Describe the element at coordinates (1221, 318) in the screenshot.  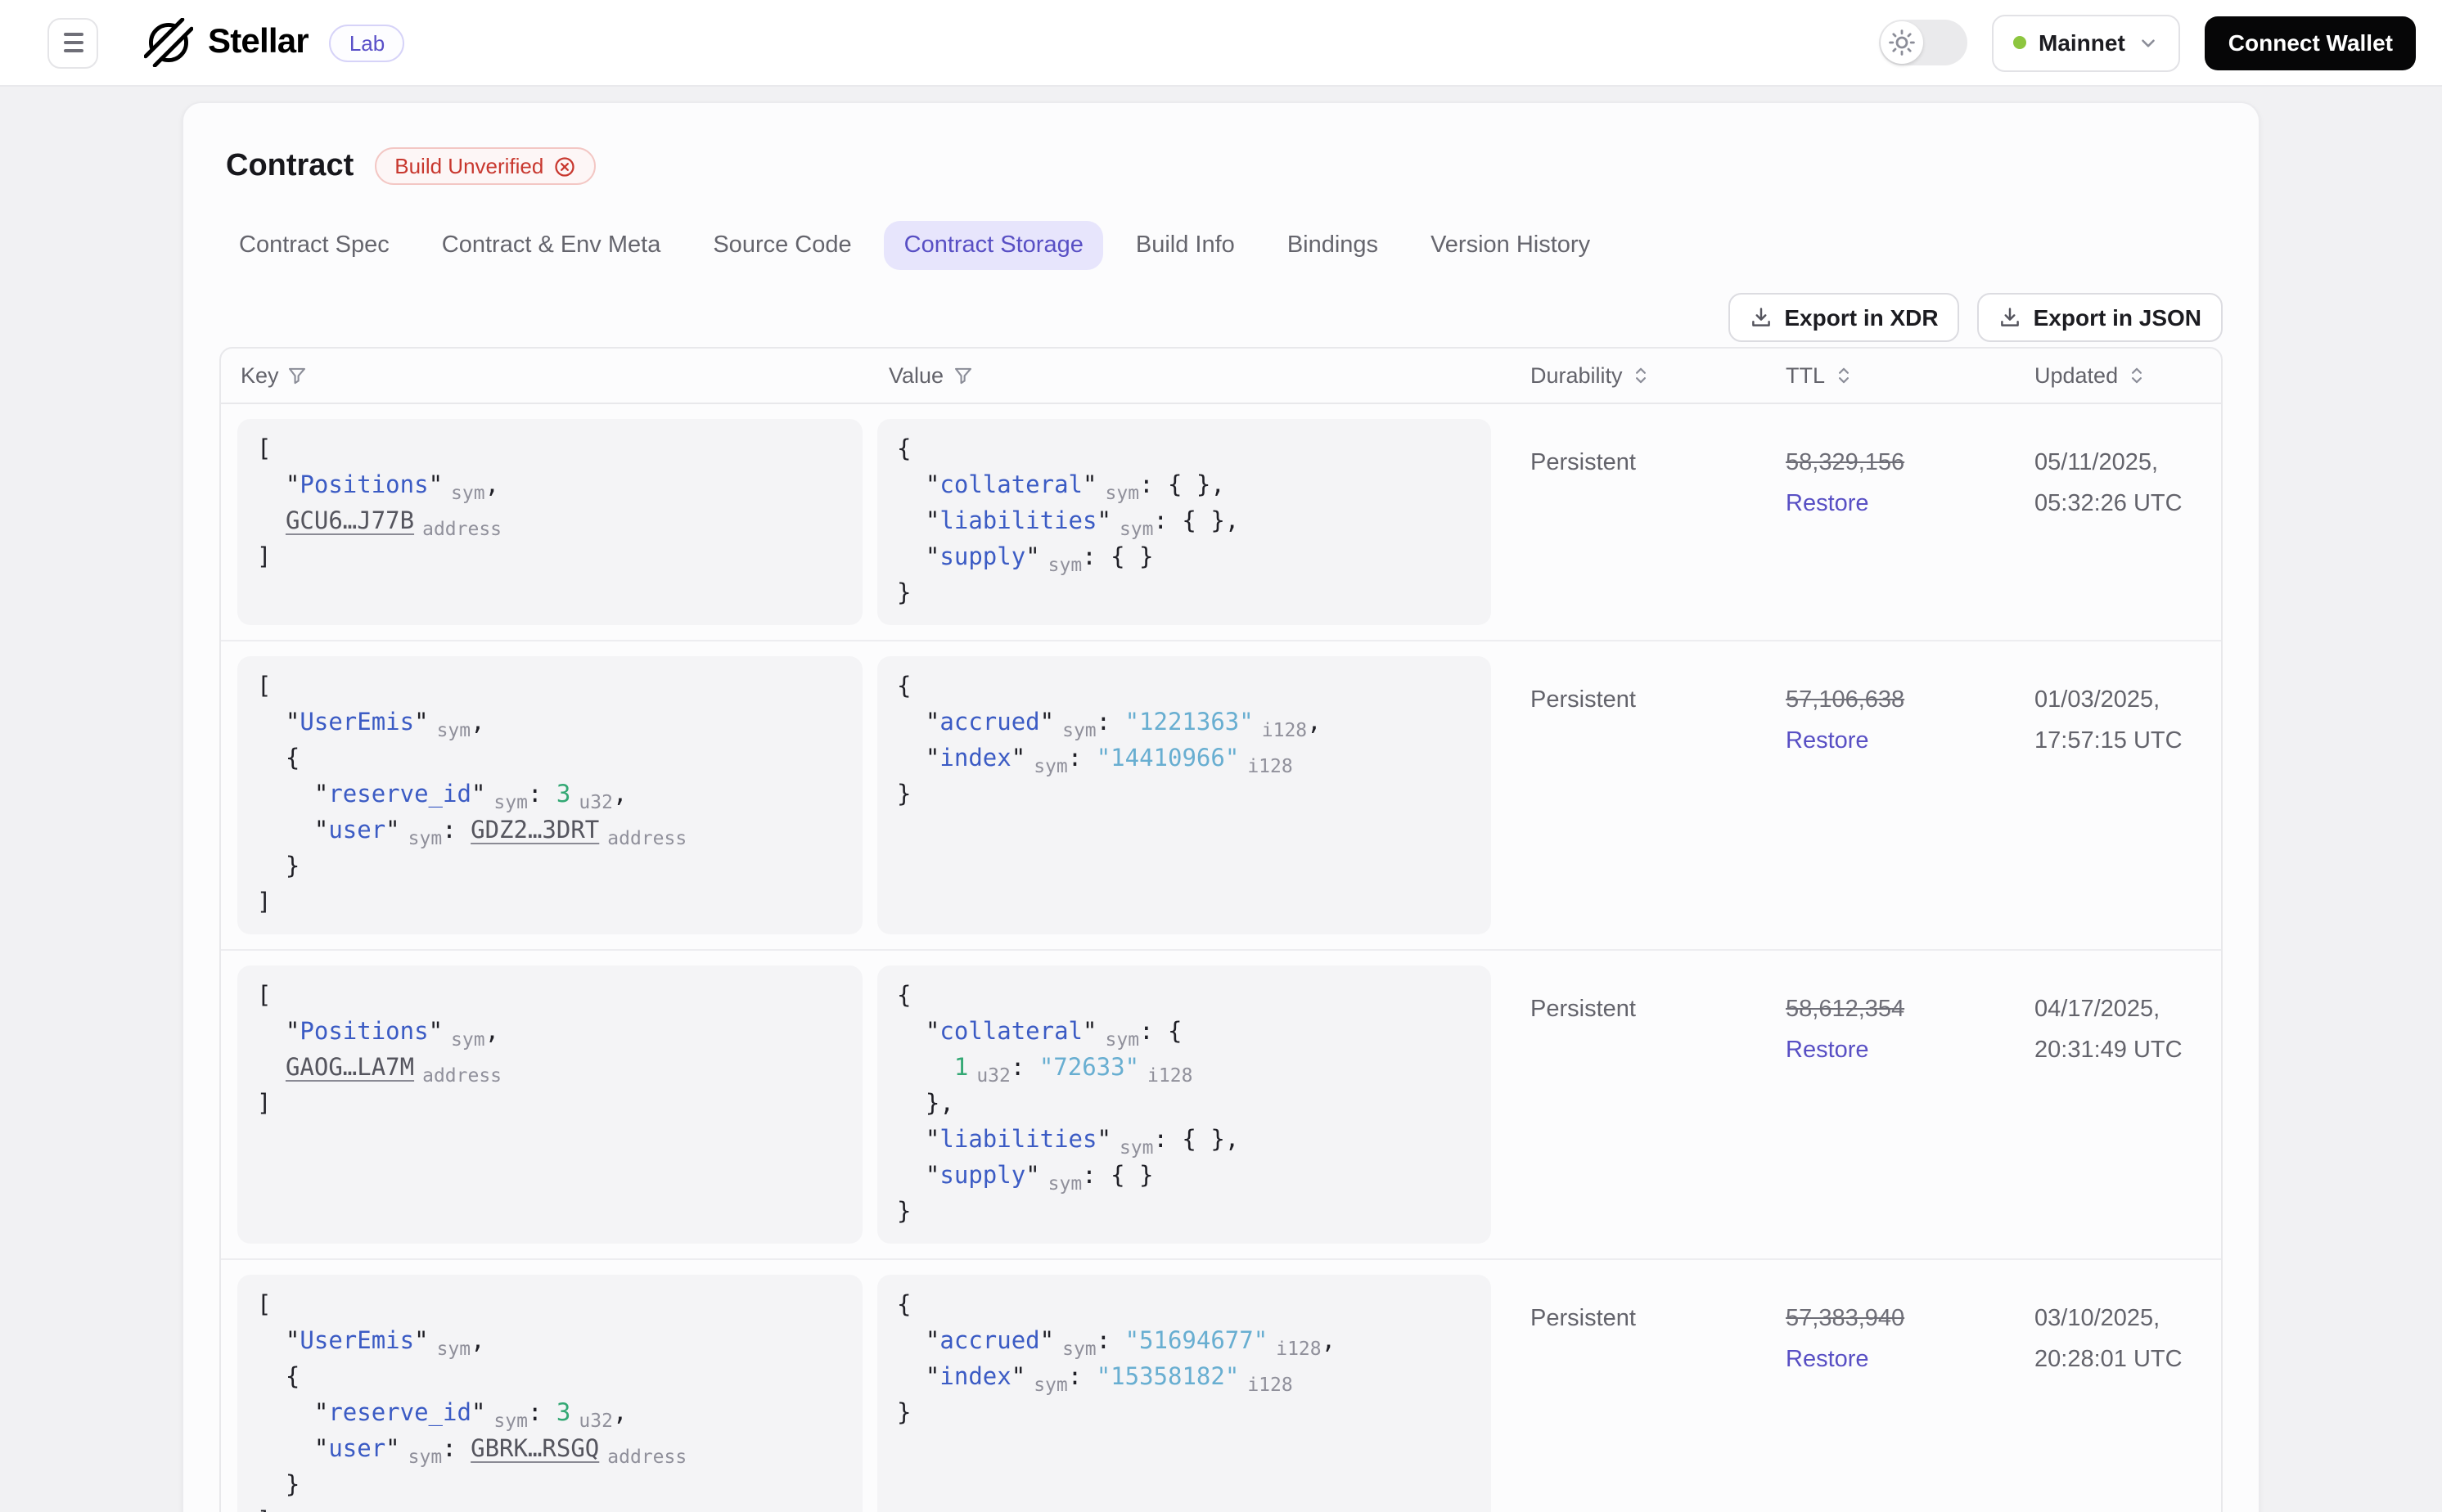
I see `export-actions: Export in XDR Export in JSON` at that location.